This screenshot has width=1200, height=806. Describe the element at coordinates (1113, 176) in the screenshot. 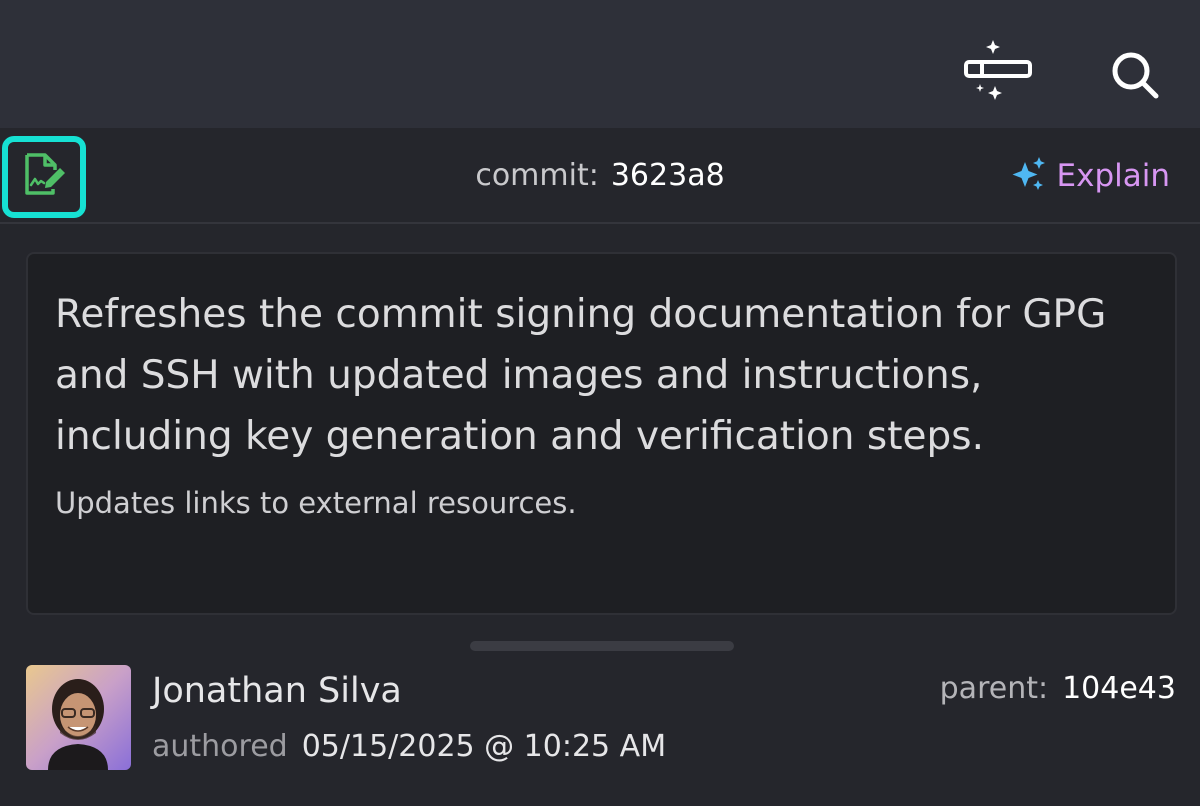

I see `explain-label: Explain` at that location.